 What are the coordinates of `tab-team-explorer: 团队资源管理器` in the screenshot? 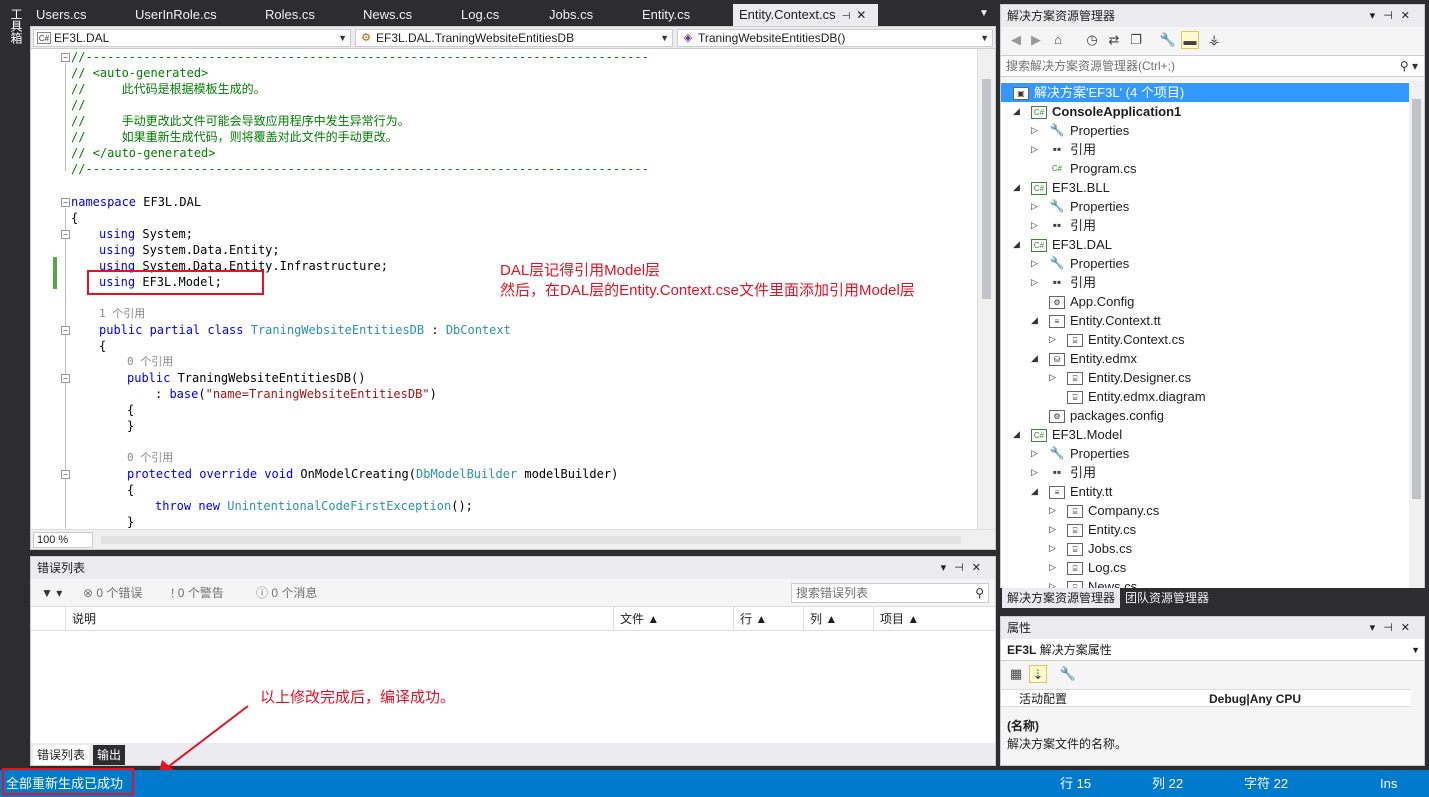 It's located at (1167, 598).